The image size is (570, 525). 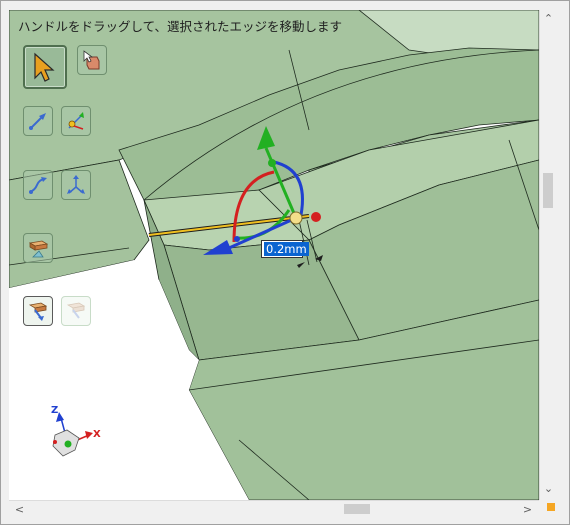 I want to click on chevron-down-icon: ⌄, so click(x=548, y=488).